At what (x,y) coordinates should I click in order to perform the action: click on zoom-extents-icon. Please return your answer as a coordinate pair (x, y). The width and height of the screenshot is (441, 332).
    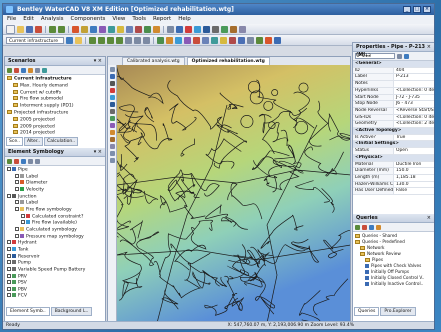
    Looking at the image, I should click on (110, 40).